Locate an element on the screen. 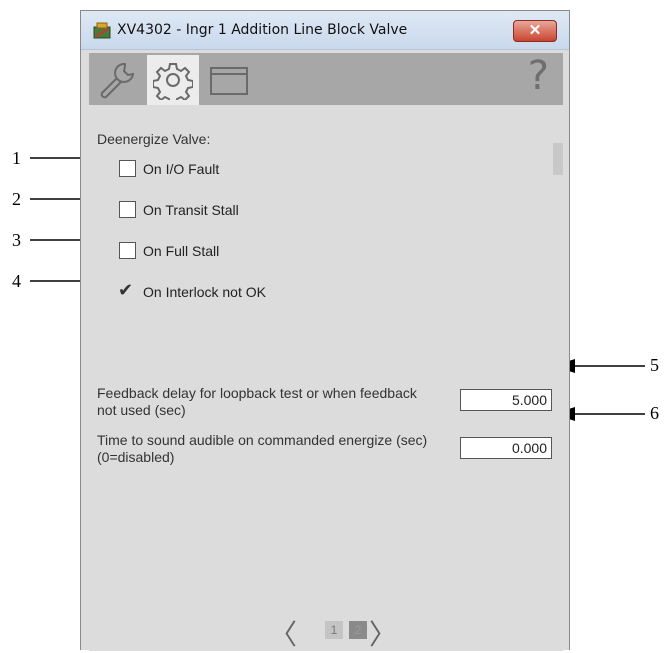  gear-icon is located at coordinates (173, 81).